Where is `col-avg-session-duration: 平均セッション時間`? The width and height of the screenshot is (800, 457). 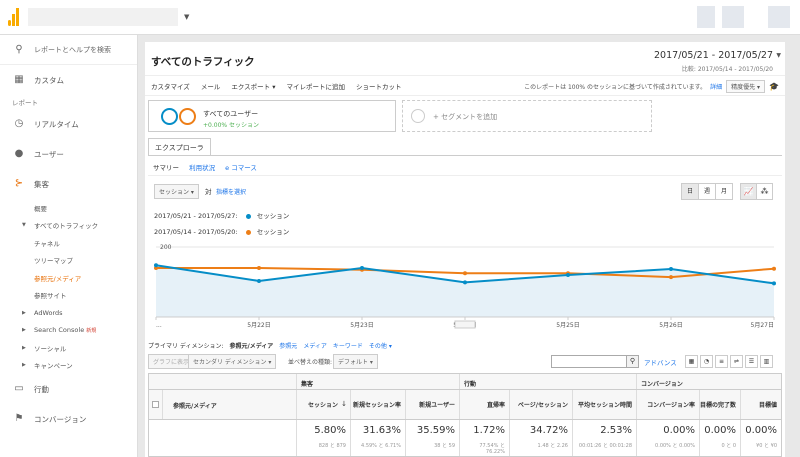 col-avg-session-duration: 平均セッション時間 is located at coordinates (605, 404).